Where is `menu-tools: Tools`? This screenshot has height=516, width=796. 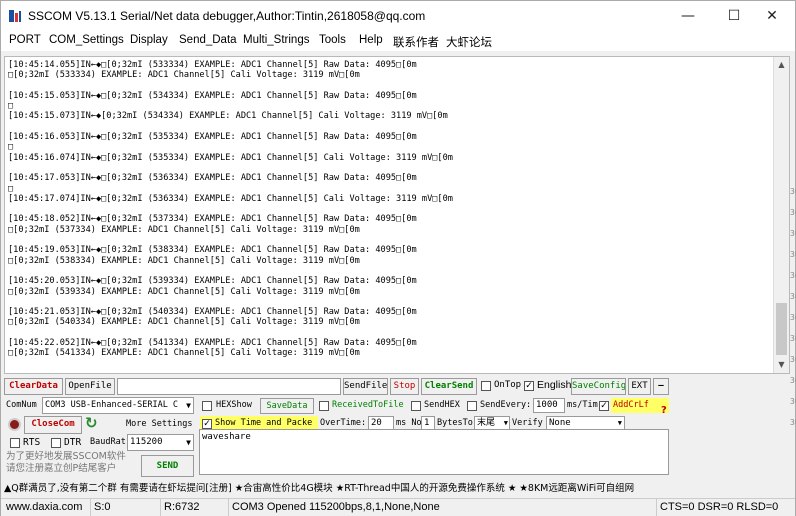 menu-tools: Tools is located at coordinates (332, 40).